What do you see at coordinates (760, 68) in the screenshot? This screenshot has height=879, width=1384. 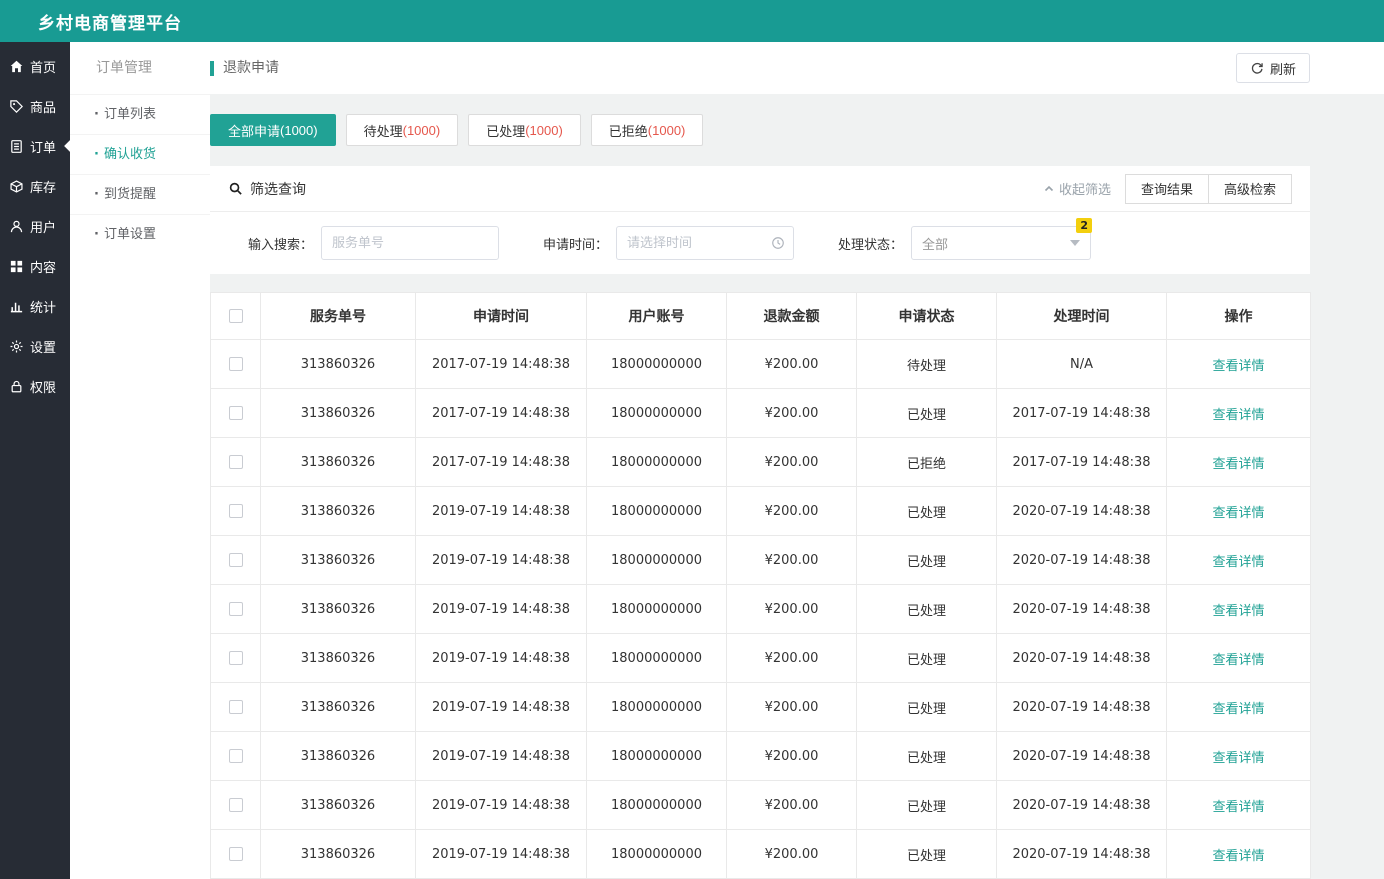 I see `breadcrumb: 退款申请 刷新` at bounding box center [760, 68].